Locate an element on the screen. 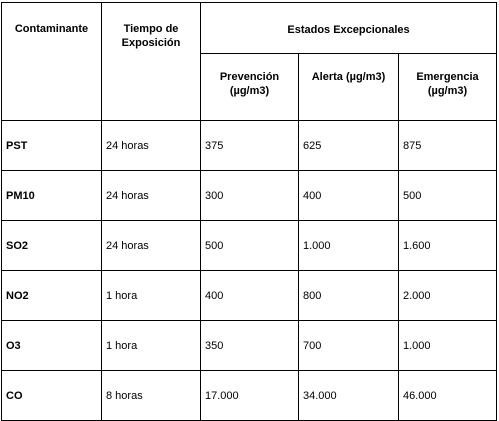  cell-emergencia: 875 is located at coordinates (447, 145).